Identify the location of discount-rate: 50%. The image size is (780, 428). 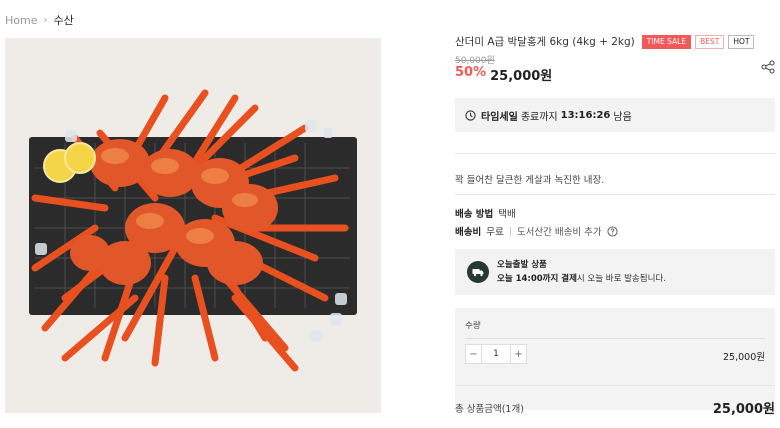
(471, 72).